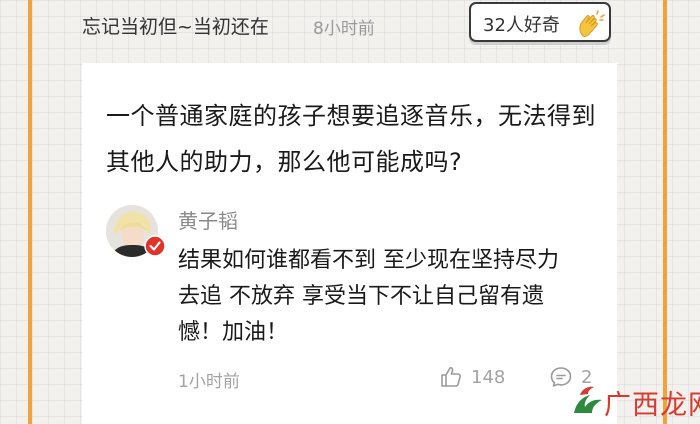 Image resolution: width=700 pixels, height=424 pixels. Describe the element at coordinates (175, 25) in the screenshot. I see `question-author-name: 忘记当初但~当初还在` at that location.